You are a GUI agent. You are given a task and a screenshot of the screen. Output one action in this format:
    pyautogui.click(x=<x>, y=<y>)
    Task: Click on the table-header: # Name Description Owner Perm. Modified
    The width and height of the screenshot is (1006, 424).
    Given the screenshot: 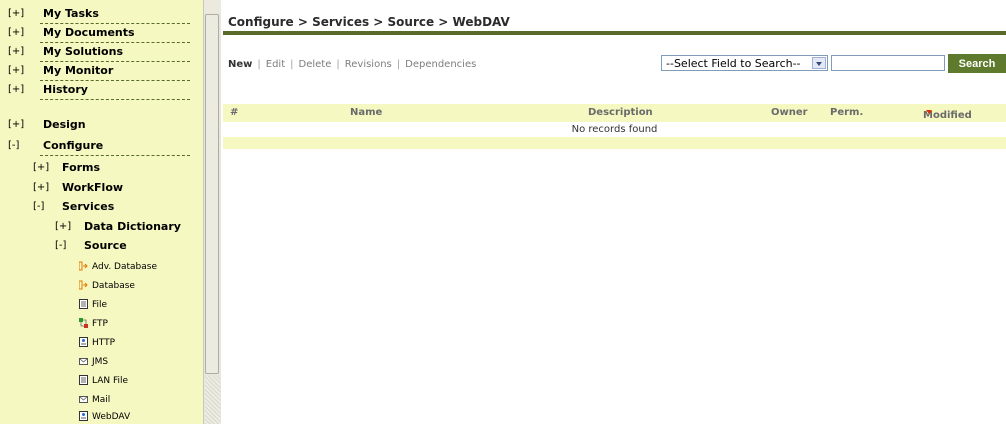 What is the action you would take?
    pyautogui.click(x=614, y=113)
    